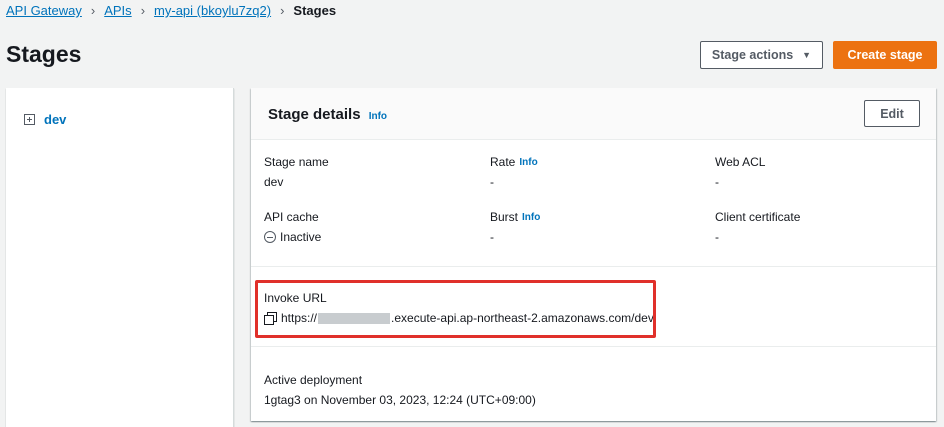  Describe the element at coordinates (455, 309) in the screenshot. I see `invoke-url-highlight-box` at that location.